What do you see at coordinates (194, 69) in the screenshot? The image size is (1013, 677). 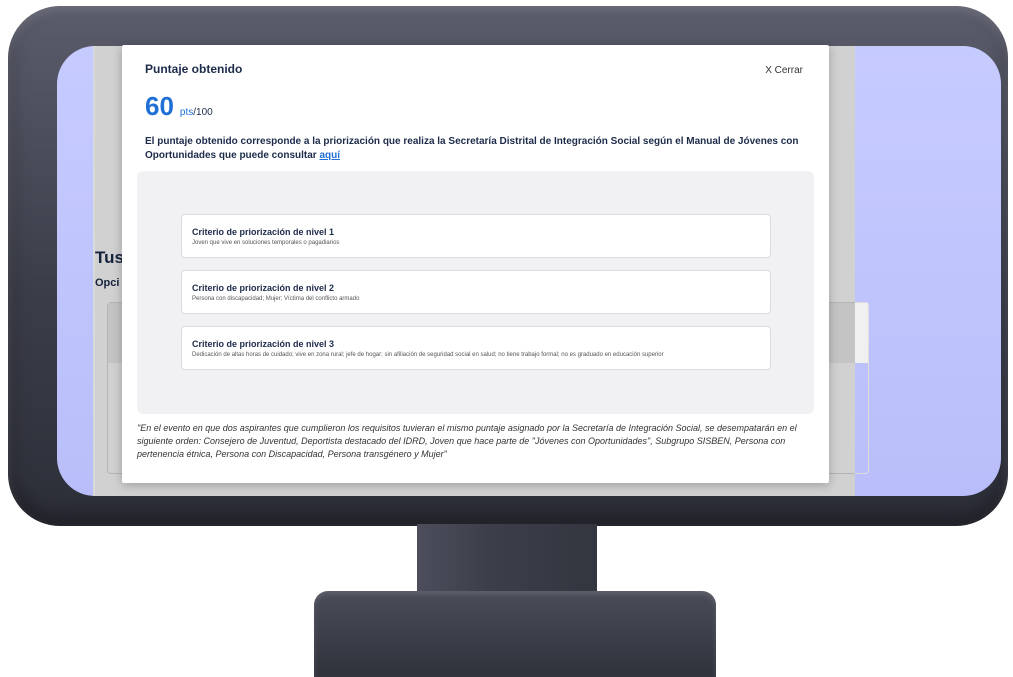 I see `modal-title: Puntaje obtenido` at bounding box center [194, 69].